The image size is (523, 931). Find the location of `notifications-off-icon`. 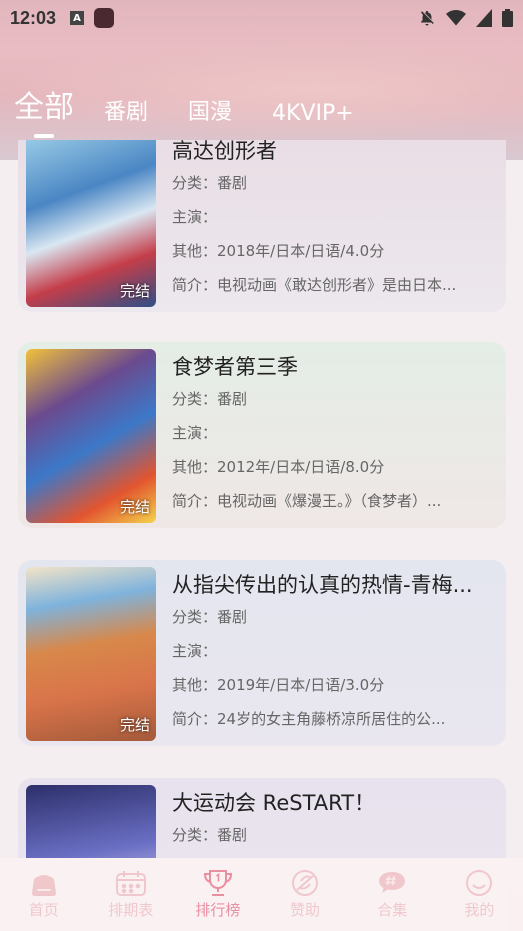

notifications-off-icon is located at coordinates (427, 18).